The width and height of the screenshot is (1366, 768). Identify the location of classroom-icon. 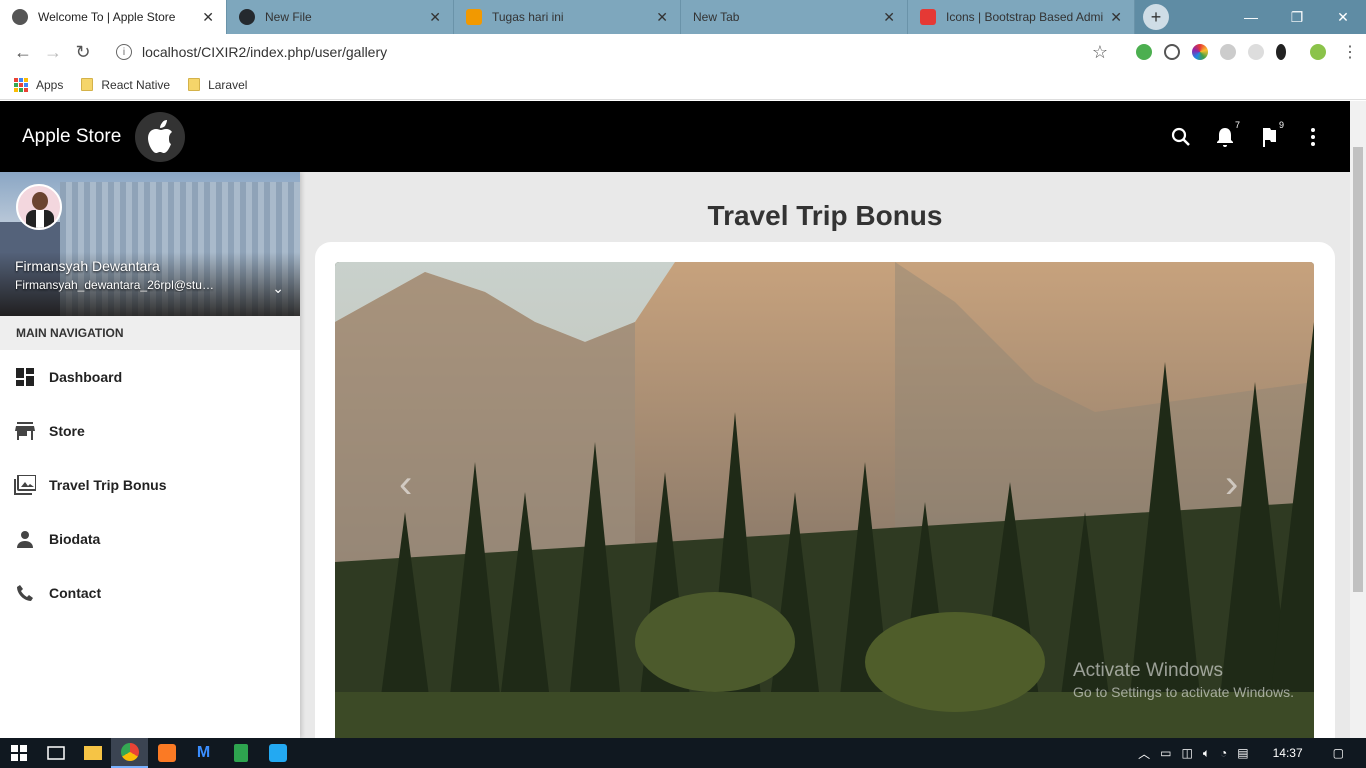
(474, 17).